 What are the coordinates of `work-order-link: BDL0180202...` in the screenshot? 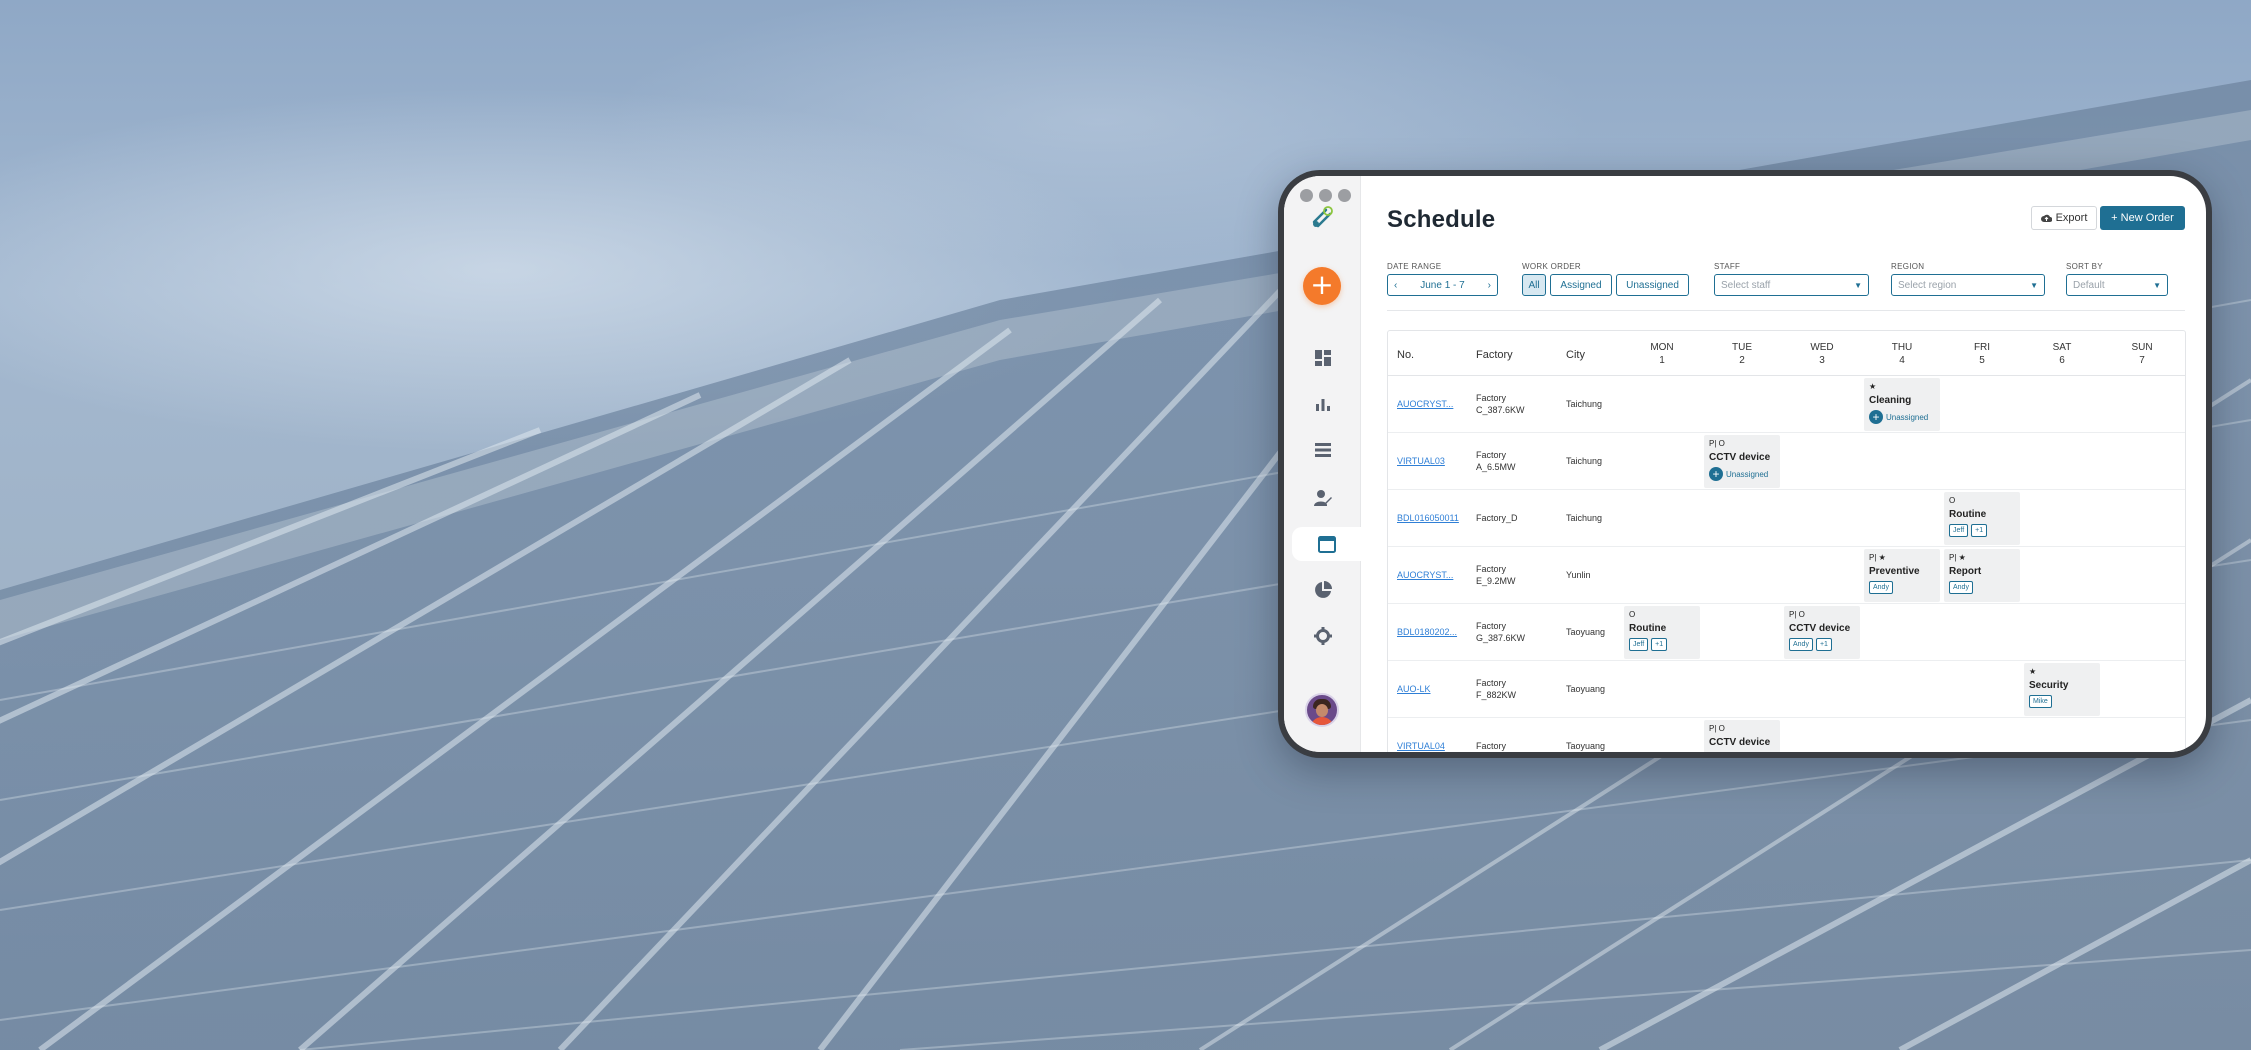 It's located at (1427, 632).